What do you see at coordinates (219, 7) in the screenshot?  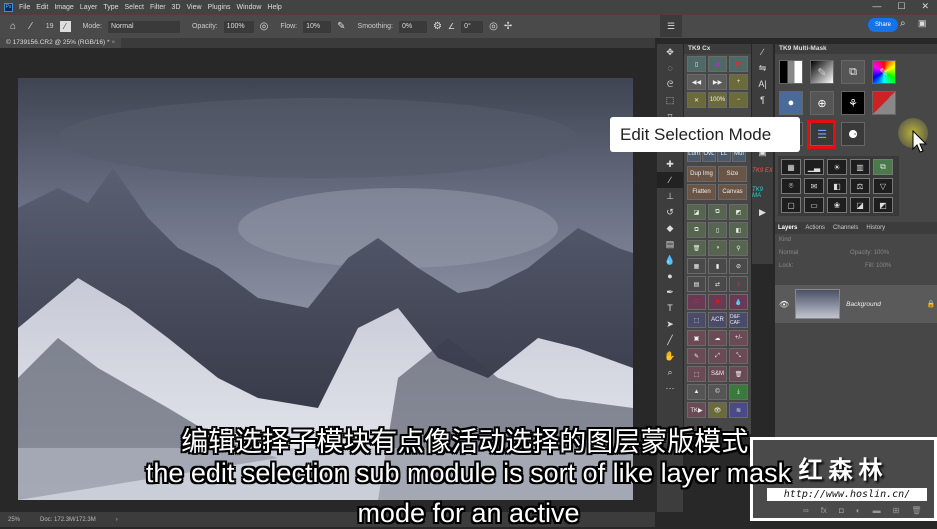 I see `menu-plugins: Plugins` at bounding box center [219, 7].